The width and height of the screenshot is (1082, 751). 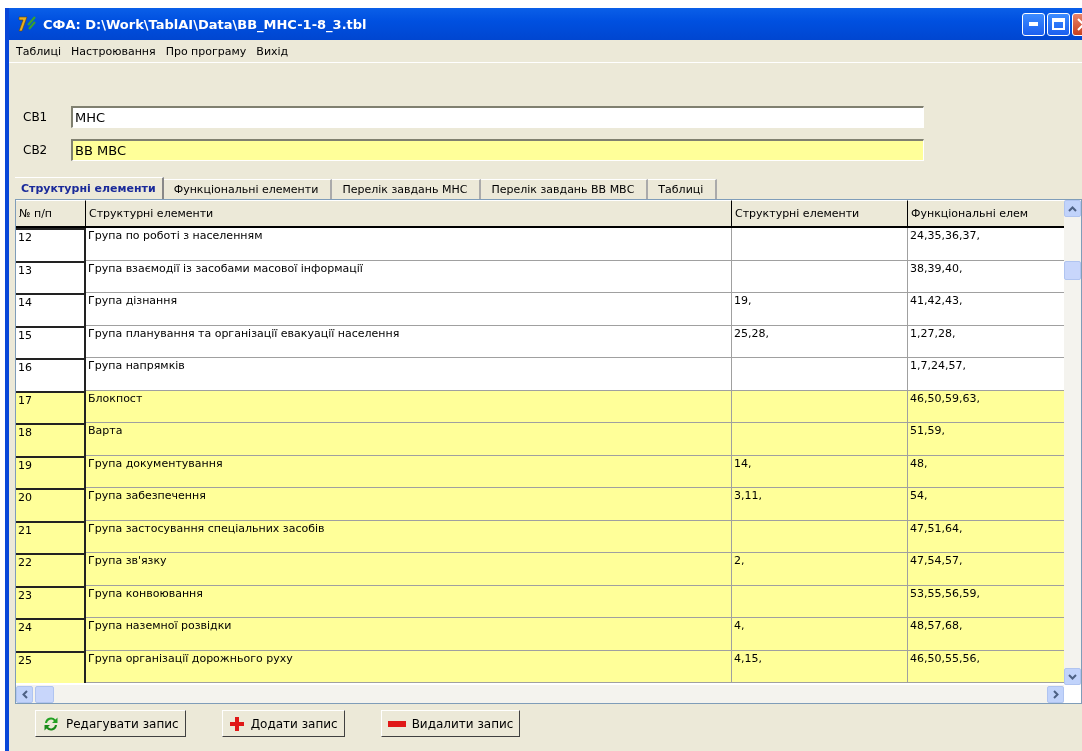 I want to click on menu-item: Вихід, so click(x=272, y=51).